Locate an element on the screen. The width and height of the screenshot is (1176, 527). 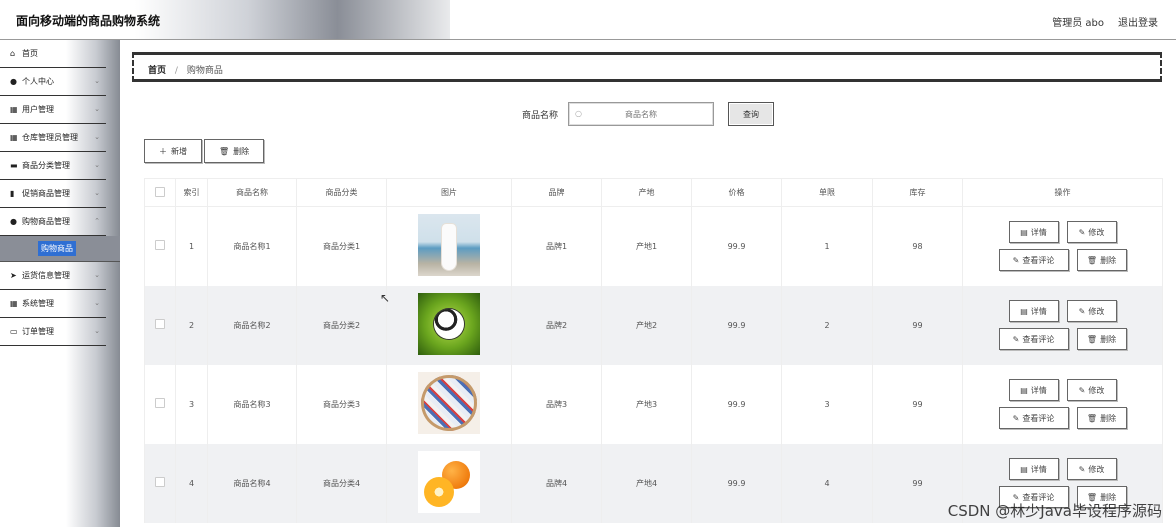
cell-stock: 99 is located at coordinates (917, 404).